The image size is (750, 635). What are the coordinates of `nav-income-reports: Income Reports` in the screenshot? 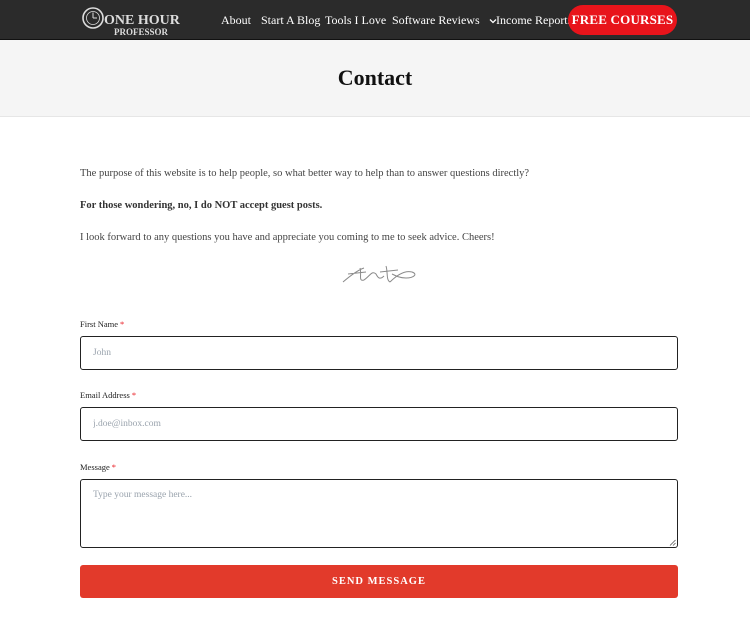 It's located at (534, 20).